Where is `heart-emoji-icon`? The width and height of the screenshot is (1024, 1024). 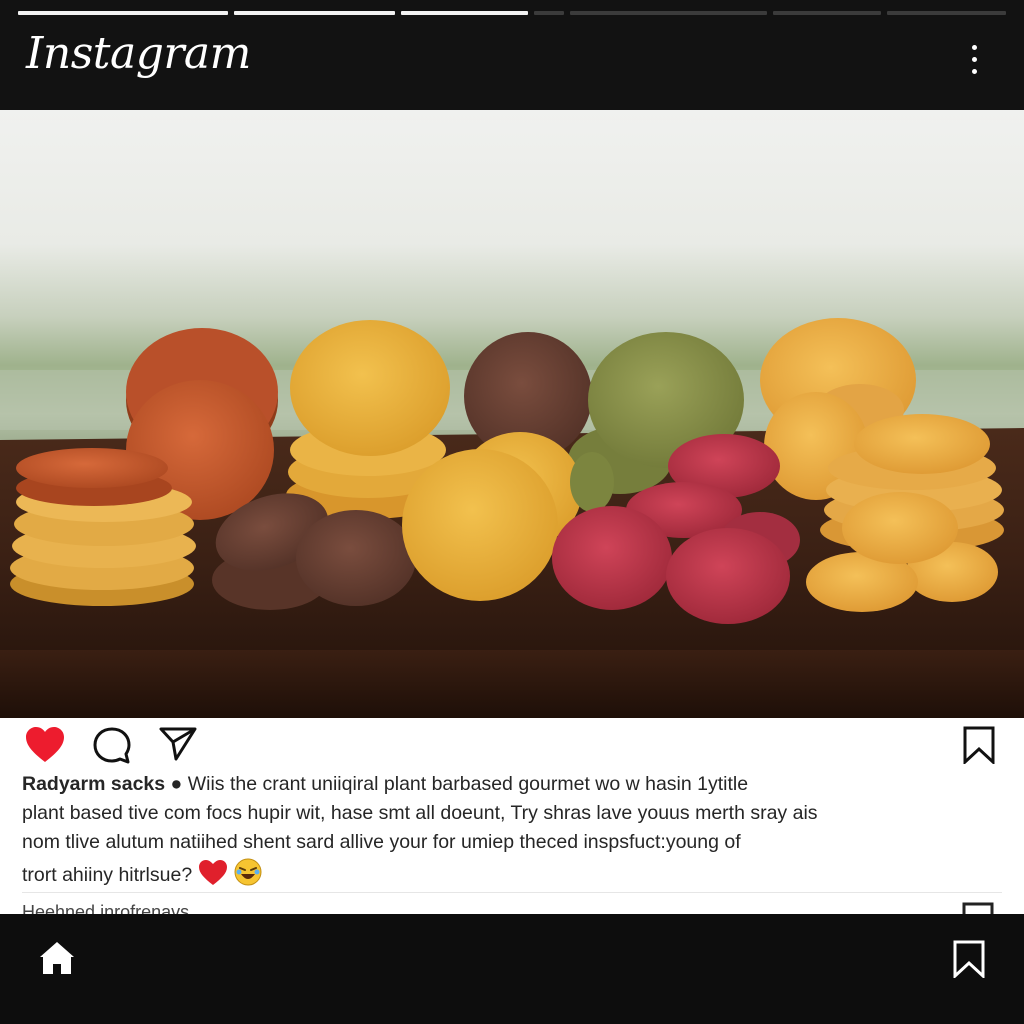
heart-emoji-icon is located at coordinates (213, 877).